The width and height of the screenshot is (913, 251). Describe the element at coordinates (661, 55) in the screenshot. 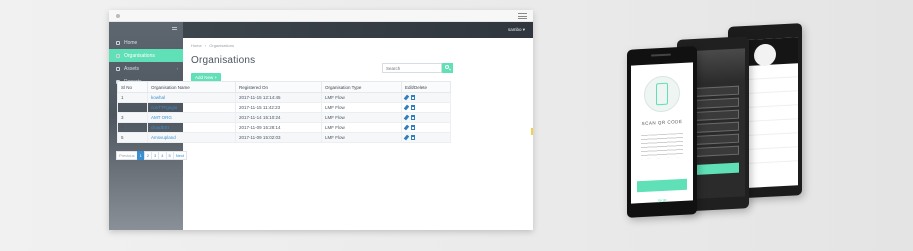

I see `phone-speaker` at that location.